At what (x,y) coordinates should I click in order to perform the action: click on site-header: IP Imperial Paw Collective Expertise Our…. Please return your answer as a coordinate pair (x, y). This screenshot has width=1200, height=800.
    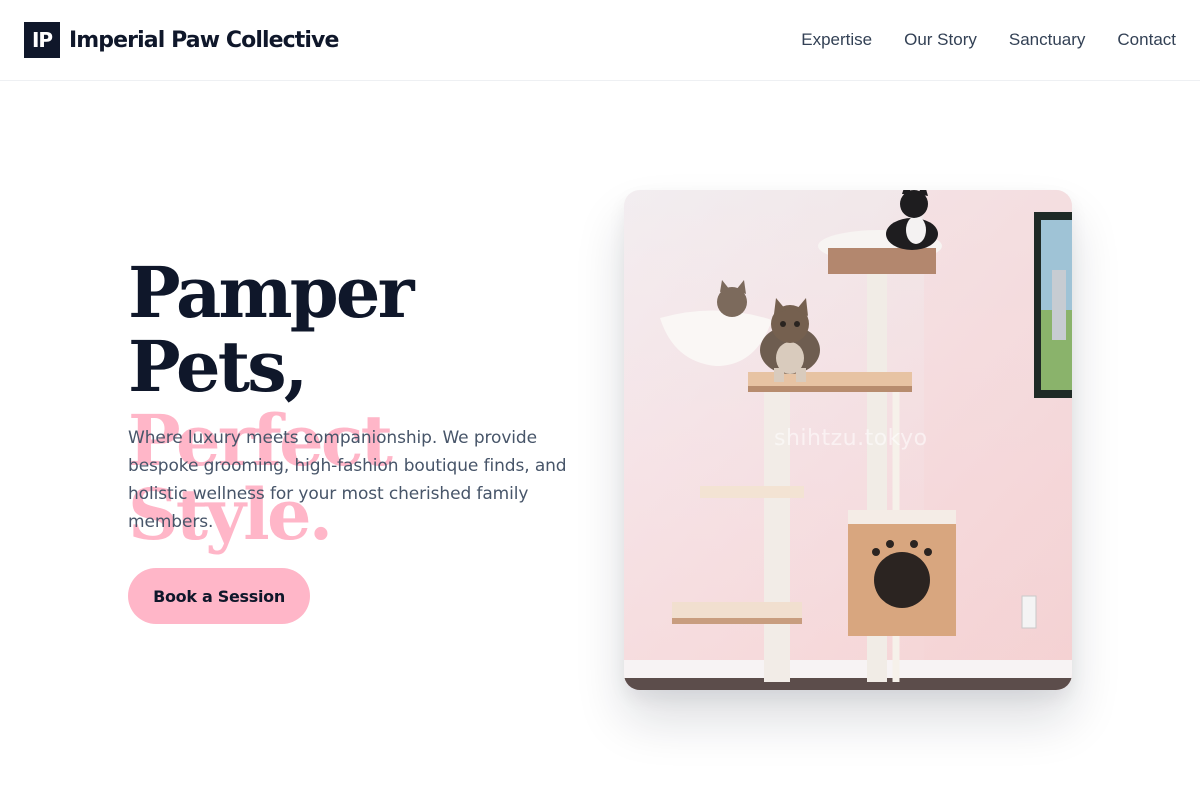
    Looking at the image, I should click on (600, 40).